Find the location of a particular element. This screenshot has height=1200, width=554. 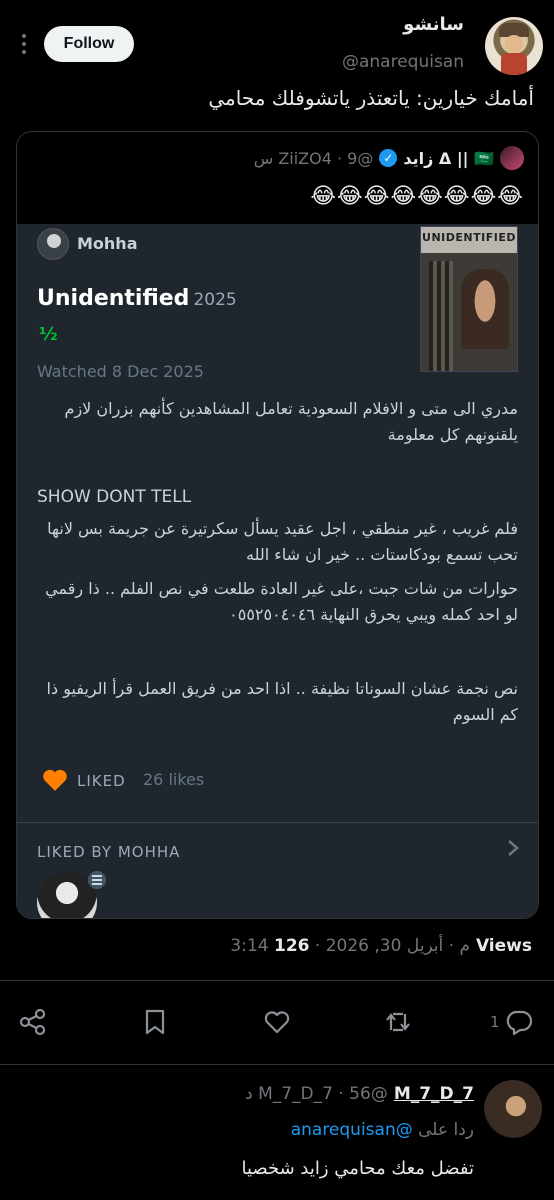

author-display-name: سانشو is located at coordinates (433, 24).